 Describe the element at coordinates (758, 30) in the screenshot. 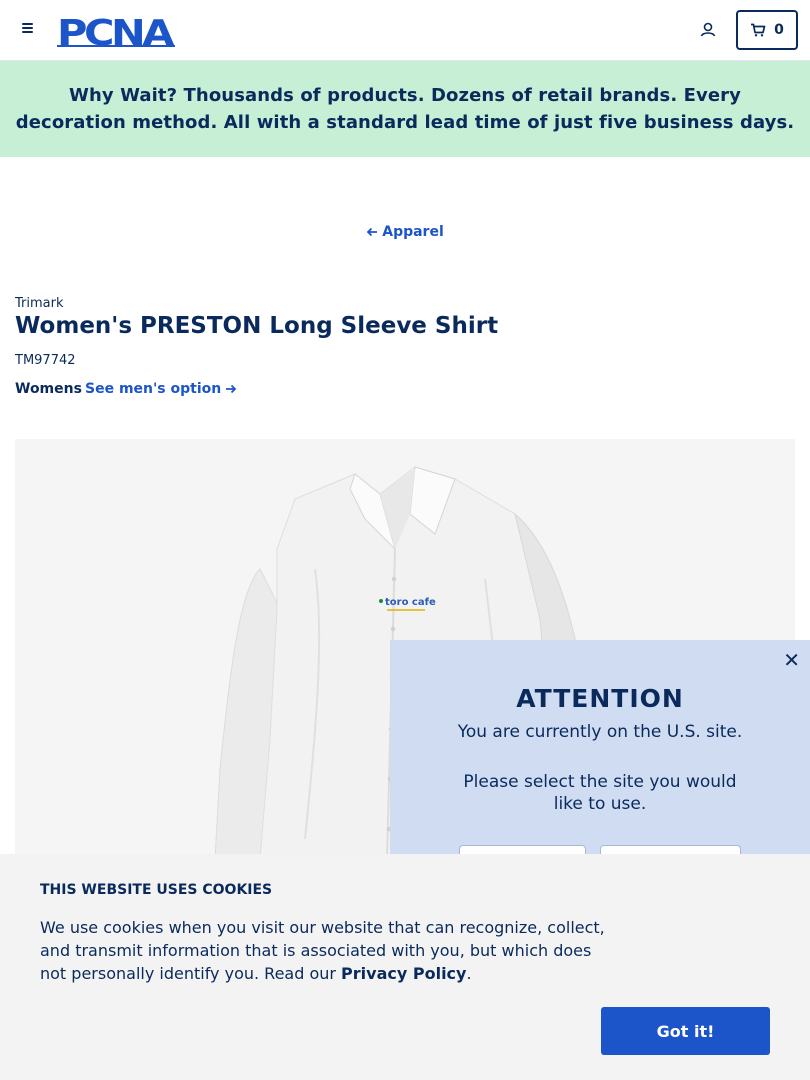

I see `cart-icon` at that location.